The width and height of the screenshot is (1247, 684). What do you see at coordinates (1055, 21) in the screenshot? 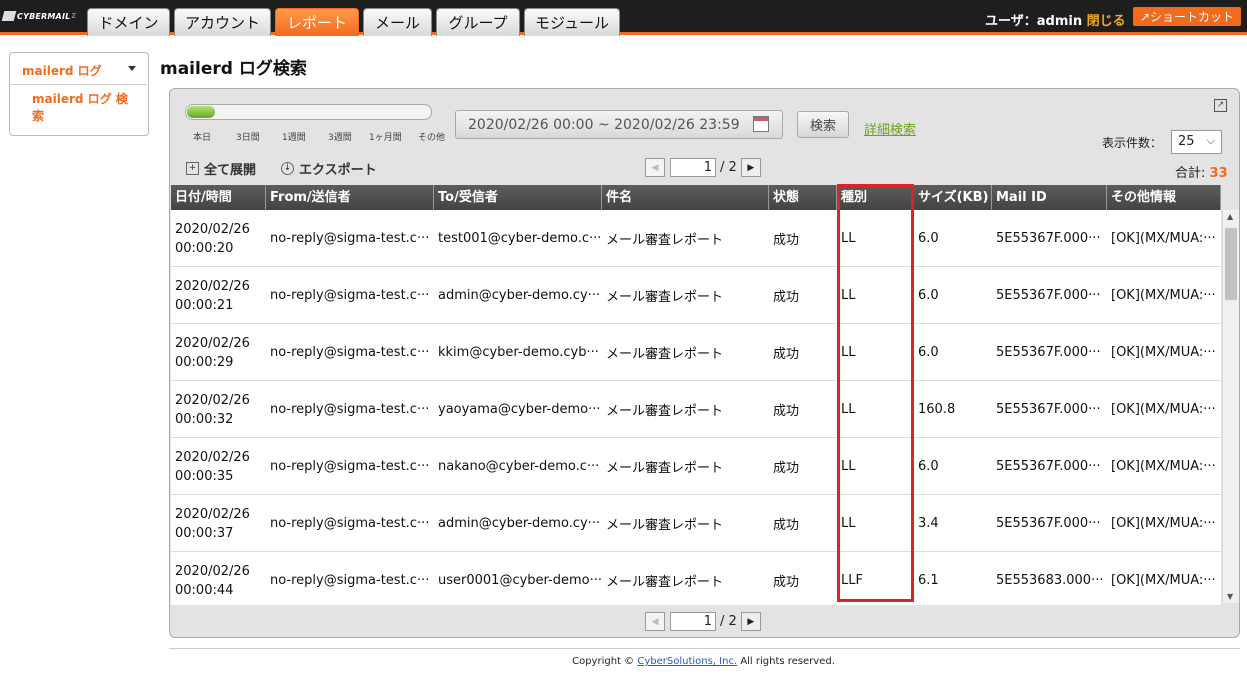
I see `user-info: ユーザ：admin 閉じる` at bounding box center [1055, 21].